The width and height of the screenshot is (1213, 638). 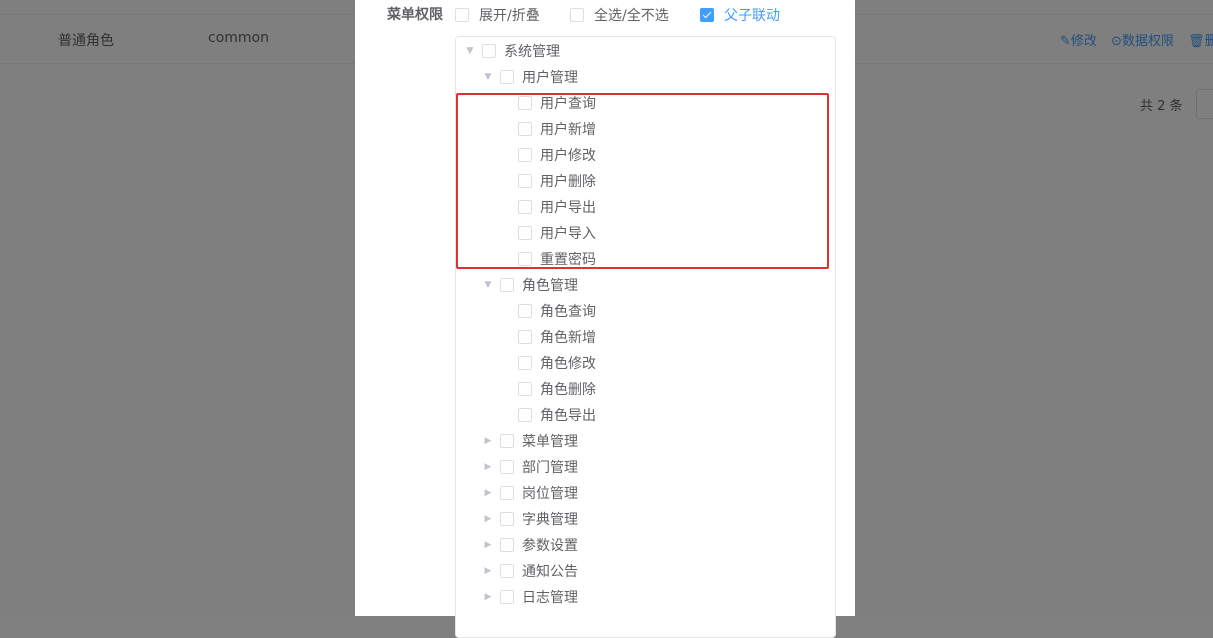 What do you see at coordinates (654, 571) in the screenshot?
I see `tree-node: ▶ 通知公告` at bounding box center [654, 571].